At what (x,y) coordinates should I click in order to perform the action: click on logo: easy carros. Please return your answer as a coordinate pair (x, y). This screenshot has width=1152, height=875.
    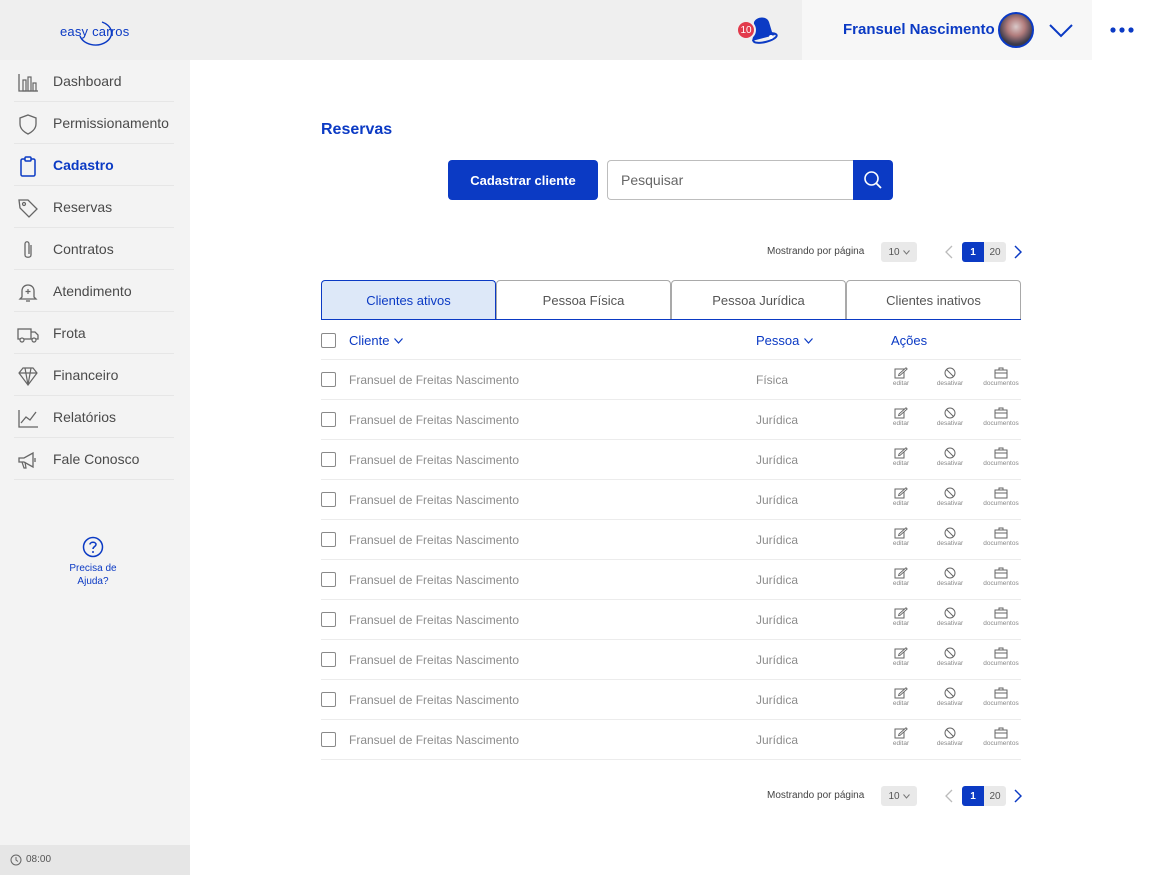
    Looking at the image, I should click on (95, 31).